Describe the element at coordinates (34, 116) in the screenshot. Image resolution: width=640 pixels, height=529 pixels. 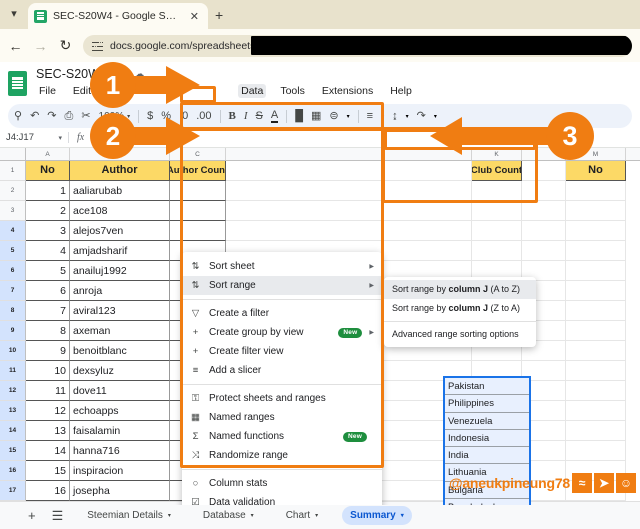
I see `undo-icon: ↶` at that location.